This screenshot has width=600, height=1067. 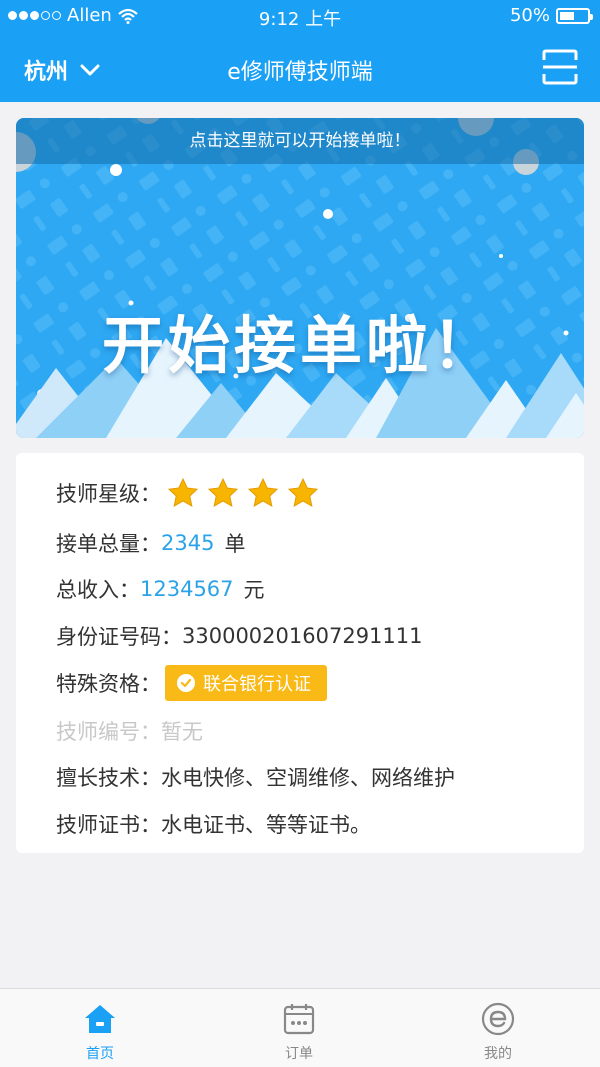 I want to click on tab-home-label: 首页, so click(x=100, y=1054).